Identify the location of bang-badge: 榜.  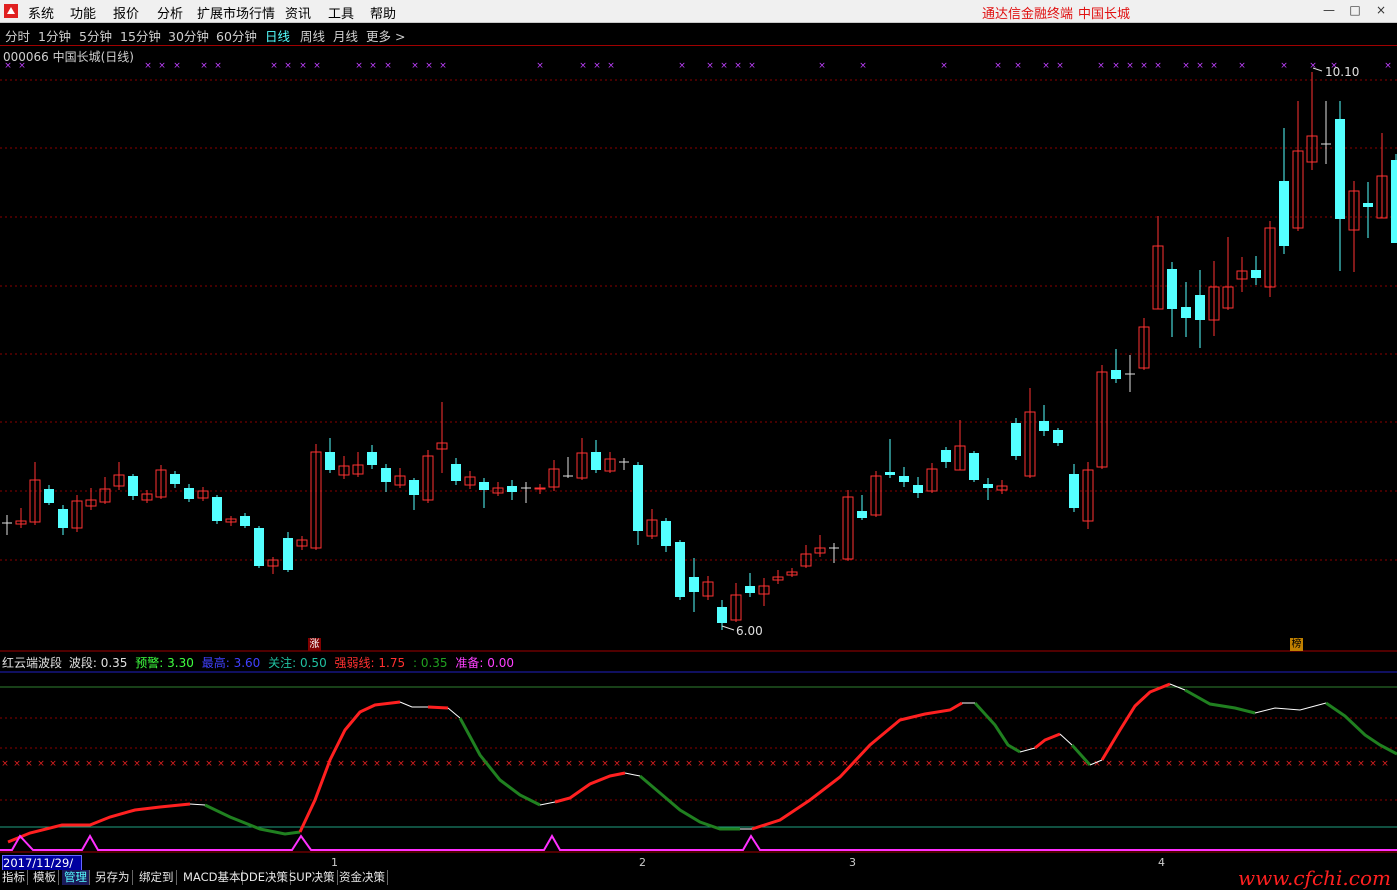
(1296, 644).